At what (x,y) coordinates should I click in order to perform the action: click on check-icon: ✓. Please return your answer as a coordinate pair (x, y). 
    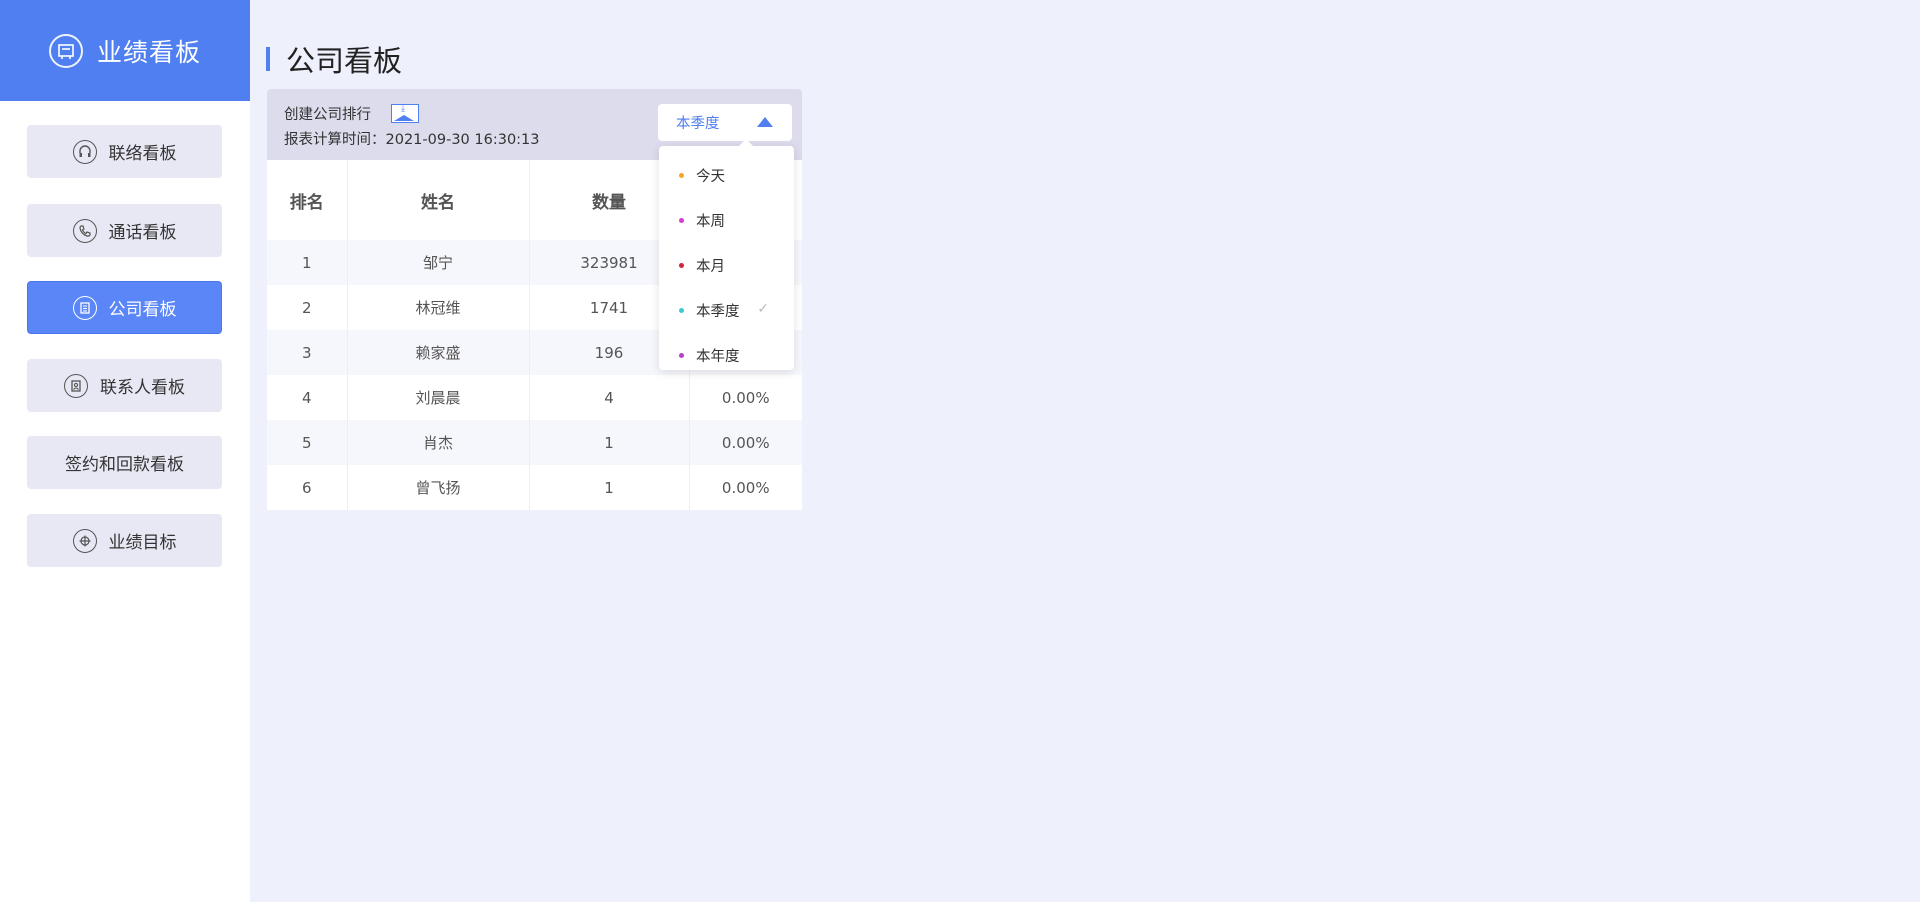
    Looking at the image, I should click on (763, 309).